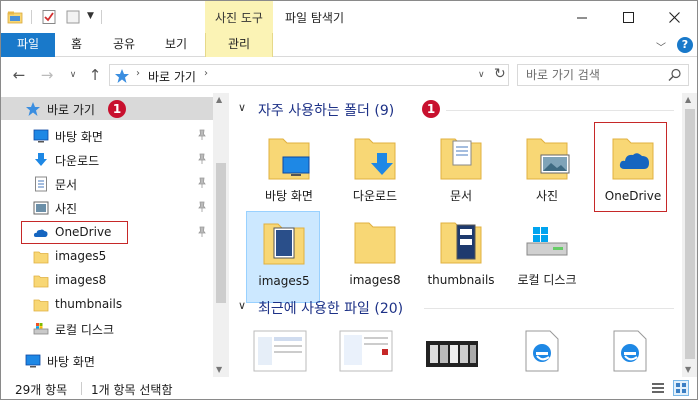  What do you see at coordinates (658, 388) in the screenshot?
I see `details-view-icon` at bounding box center [658, 388].